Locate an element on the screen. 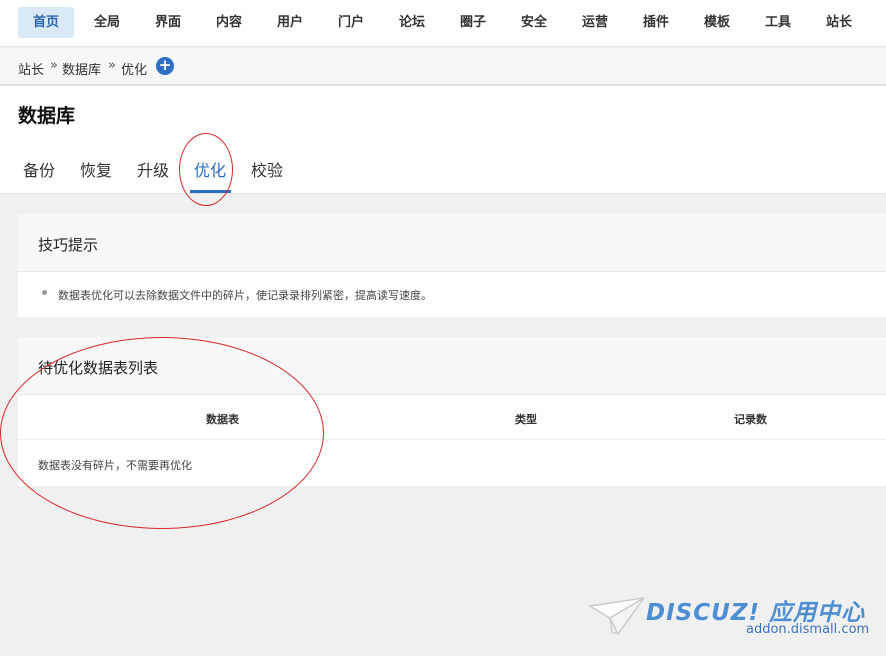 This screenshot has height=656, width=886. nav-item-admin: 站长 is located at coordinates (839, 22).